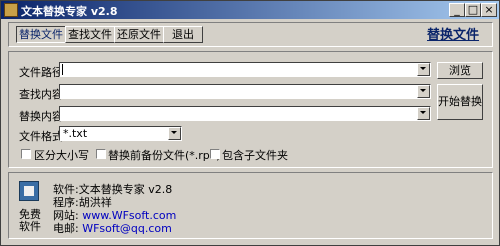  Describe the element at coordinates (460, 70) in the screenshot. I see `browse-button: 浏览` at that location.